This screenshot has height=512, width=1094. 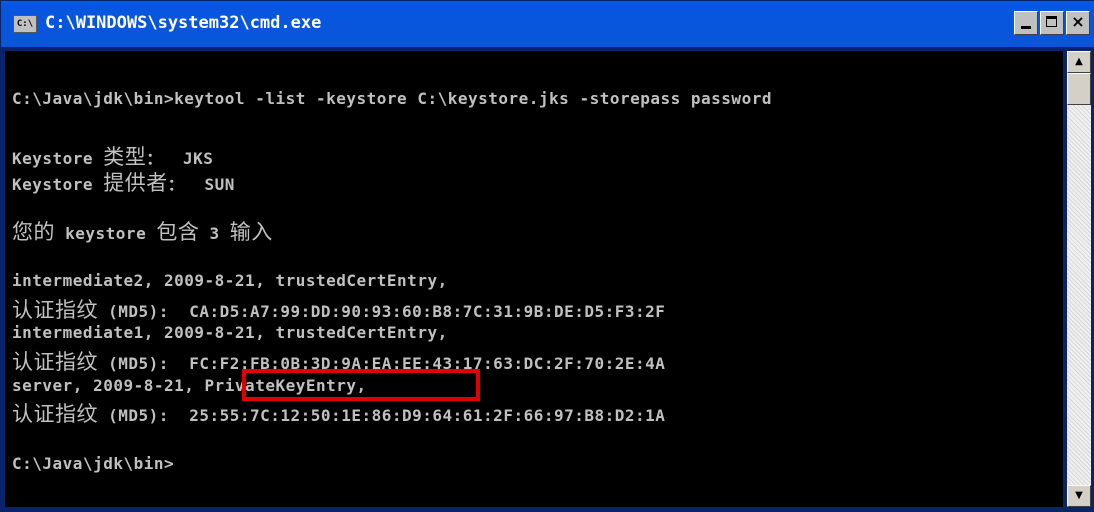 What do you see at coordinates (1079, 279) in the screenshot?
I see `vertical-scrollbar: ▲ ▼` at bounding box center [1079, 279].